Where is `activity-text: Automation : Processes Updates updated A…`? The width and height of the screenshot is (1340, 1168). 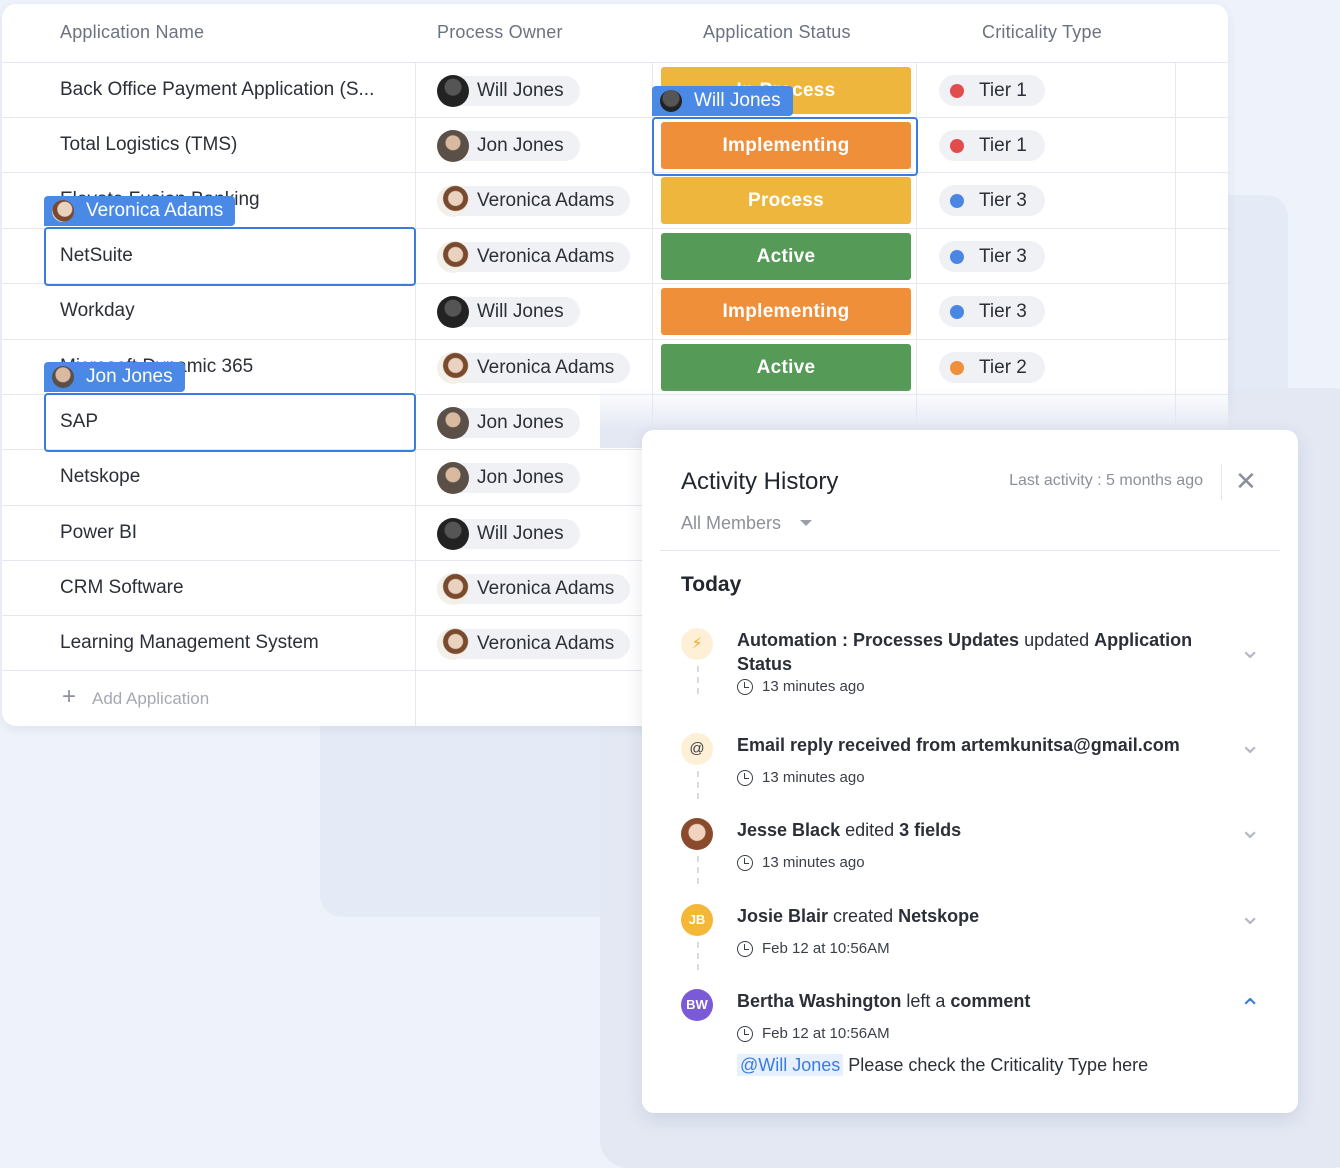
activity-text: Automation : Processes Updates updated A… is located at coordinates (965, 652).